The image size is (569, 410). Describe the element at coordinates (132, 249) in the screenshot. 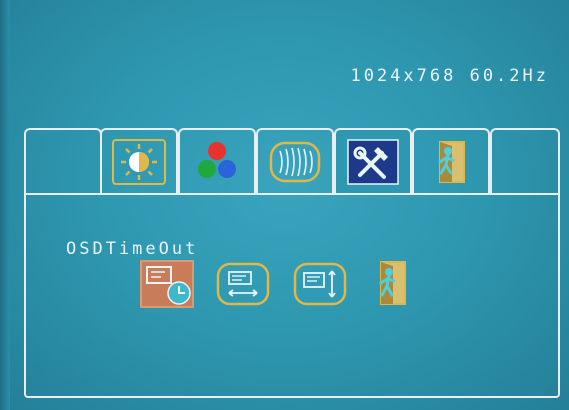

I see `section-title: OSDTimeOut` at that location.